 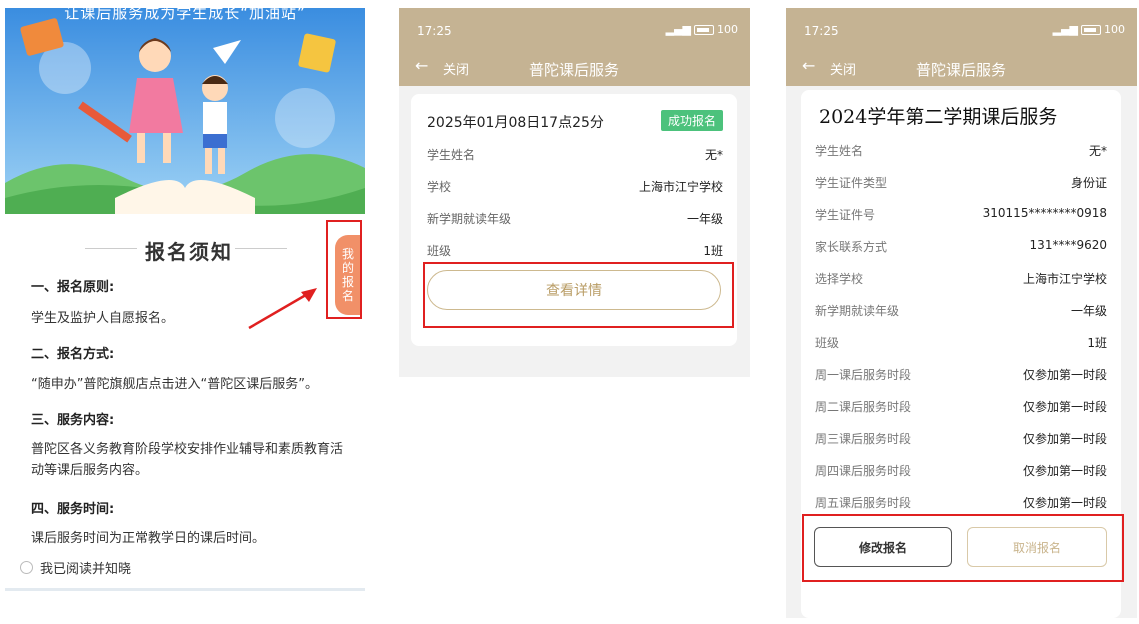 What do you see at coordinates (1044, 213) in the screenshot?
I see `row-value: 310115********0918` at bounding box center [1044, 213].